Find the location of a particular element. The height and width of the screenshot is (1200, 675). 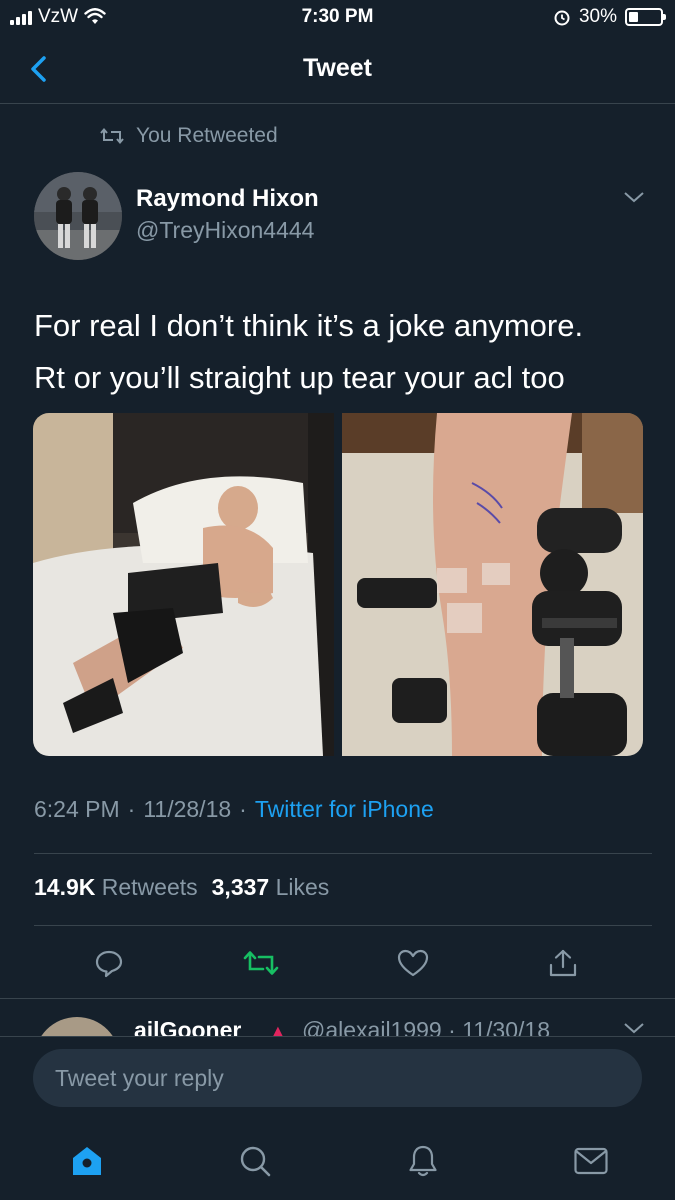

retweet-context: You Retweeted is located at coordinates (189, 136).